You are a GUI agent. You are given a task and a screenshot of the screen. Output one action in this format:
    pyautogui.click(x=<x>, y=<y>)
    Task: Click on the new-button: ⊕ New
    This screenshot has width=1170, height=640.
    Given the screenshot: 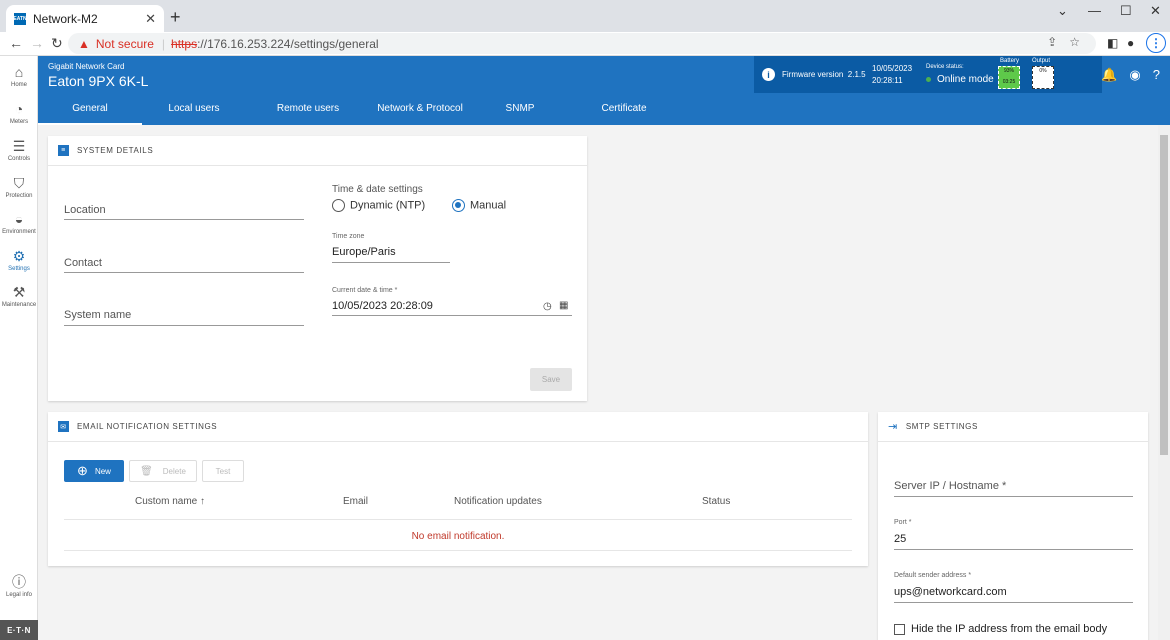 What is the action you would take?
    pyautogui.click(x=94, y=471)
    